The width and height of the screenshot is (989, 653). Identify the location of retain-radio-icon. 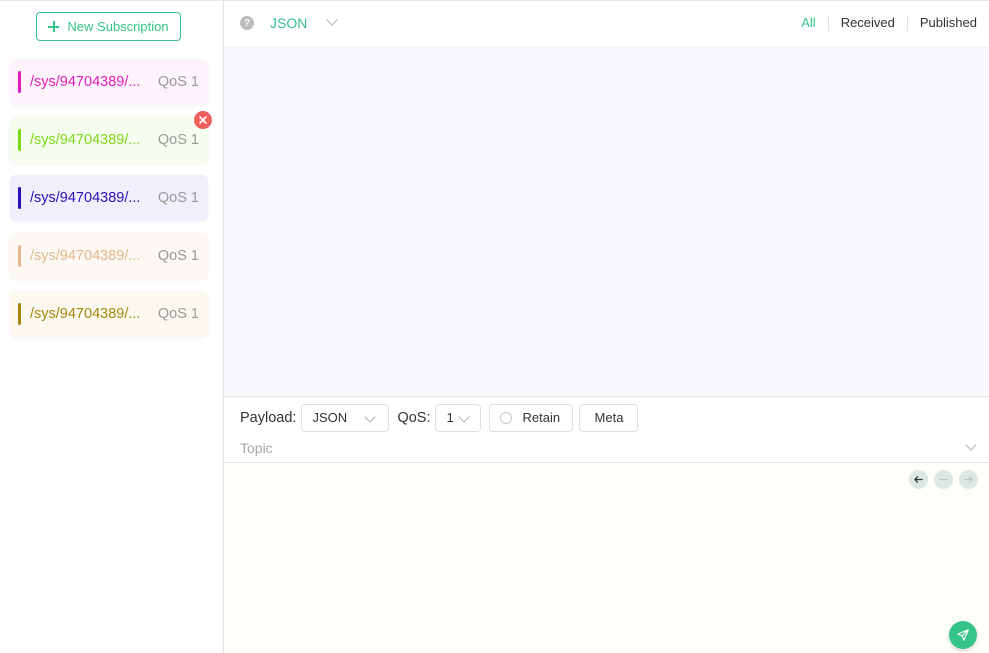
(506, 417).